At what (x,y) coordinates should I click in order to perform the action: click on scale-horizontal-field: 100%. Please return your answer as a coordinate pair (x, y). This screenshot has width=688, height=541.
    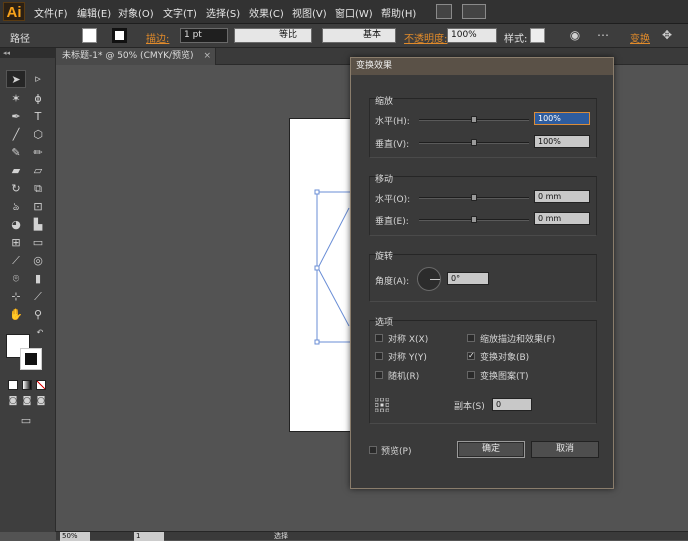
    Looking at the image, I should click on (562, 118).